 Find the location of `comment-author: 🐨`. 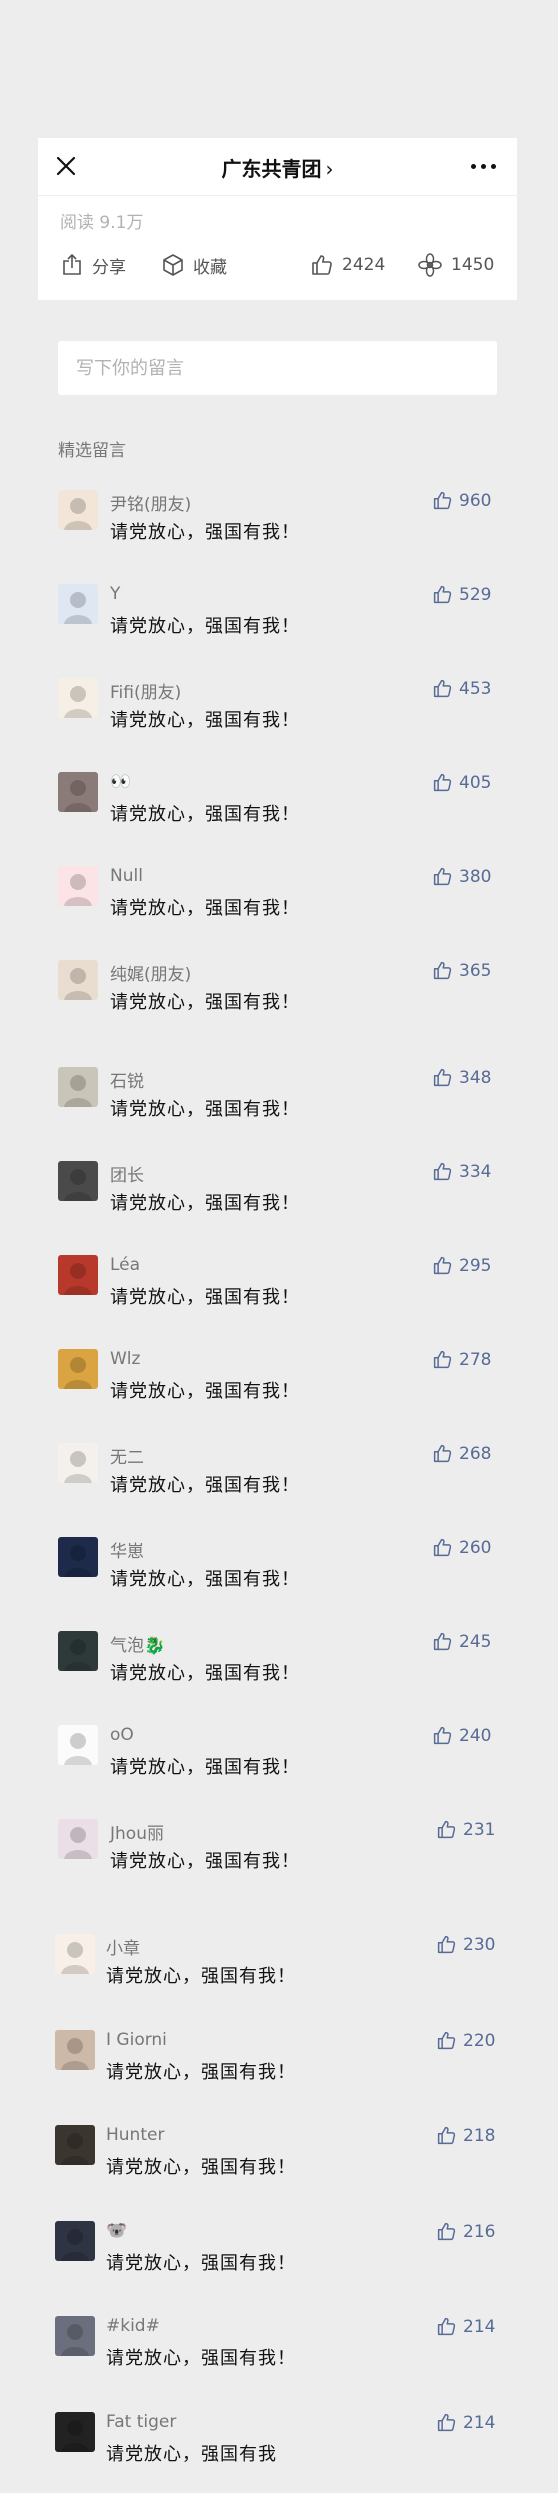

comment-author: 🐨 is located at coordinates (116, 2231).